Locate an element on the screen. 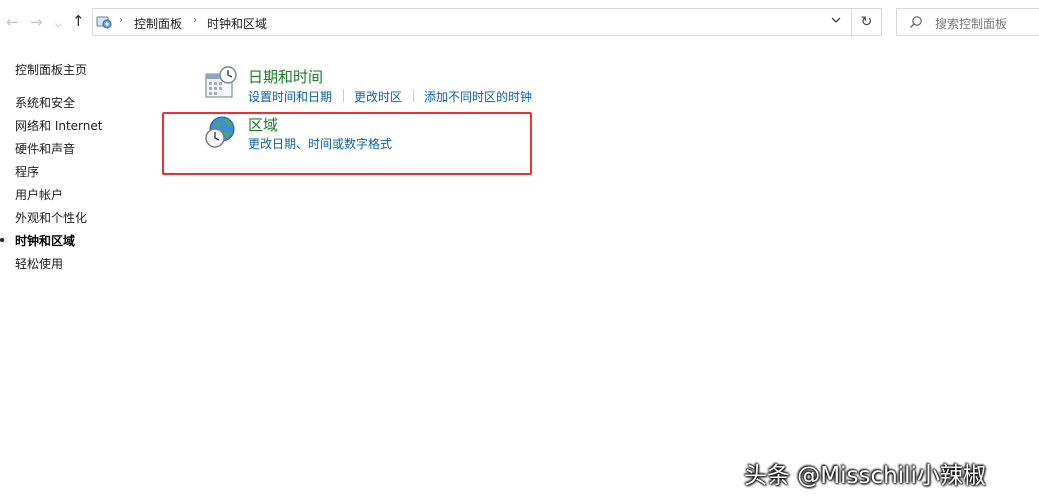 The width and height of the screenshot is (1039, 501). highlight-box is located at coordinates (347, 143).